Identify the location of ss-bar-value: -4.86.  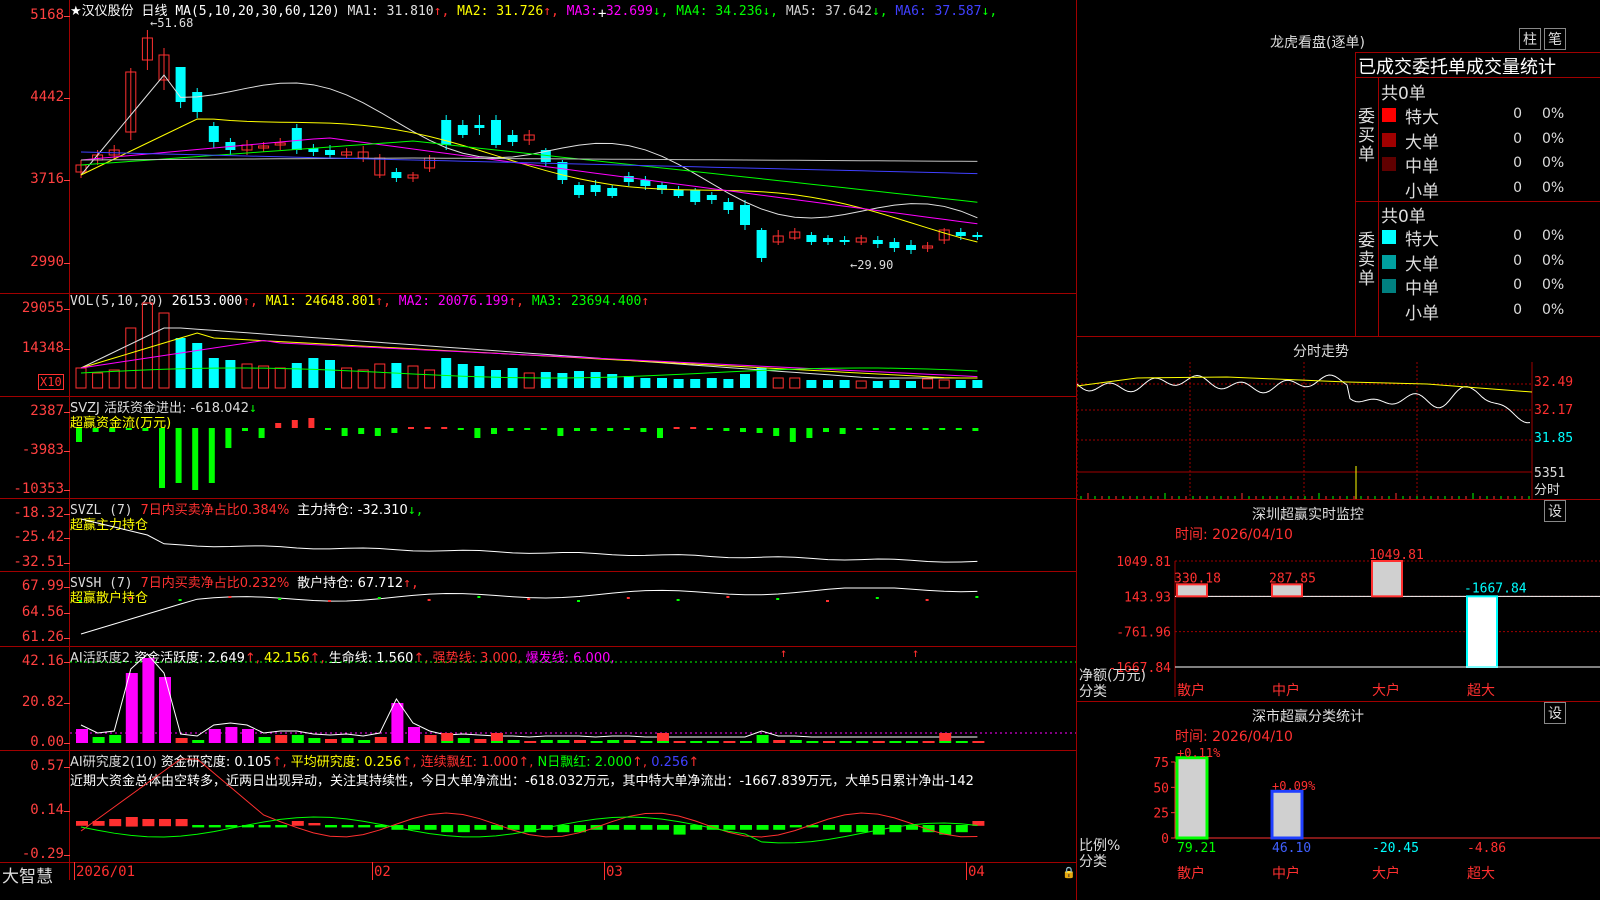
(1486, 848).